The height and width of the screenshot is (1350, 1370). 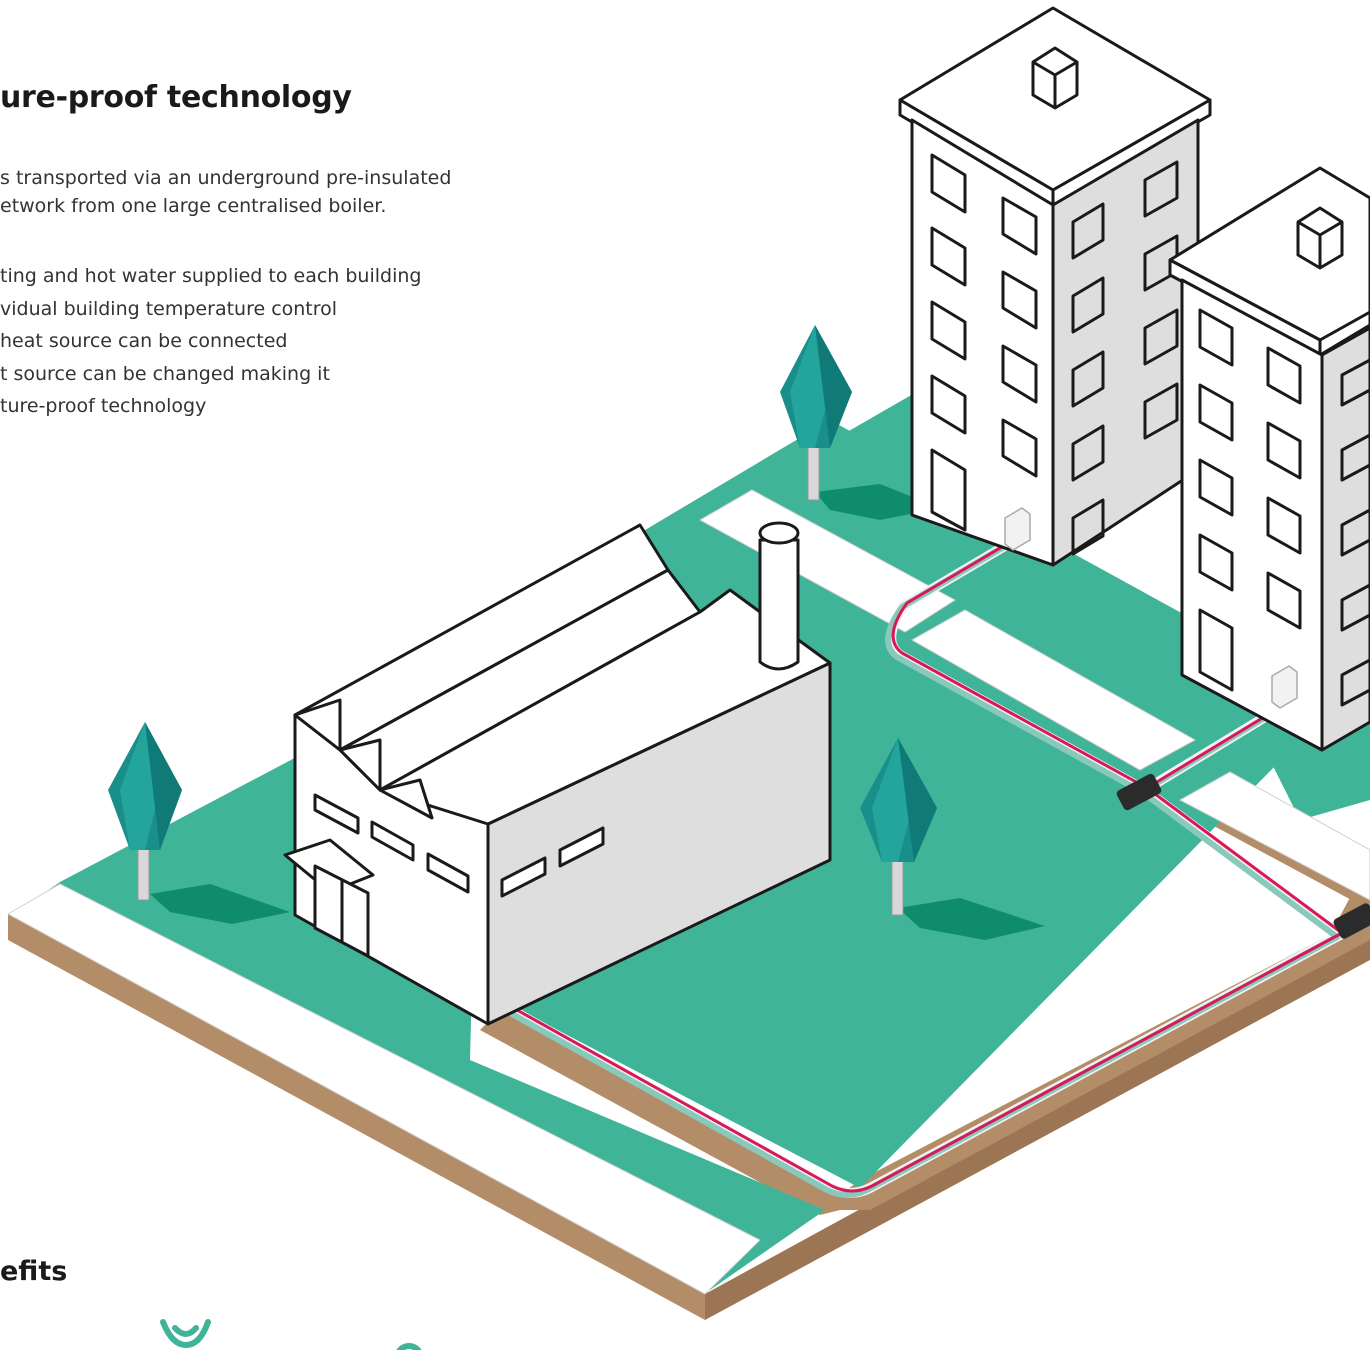 What do you see at coordinates (409, 1346) in the screenshot?
I see `location-pin-icon` at bounding box center [409, 1346].